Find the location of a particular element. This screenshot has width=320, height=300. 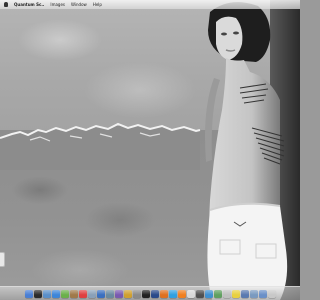

downloads-icon is located at coordinates (244, 293).